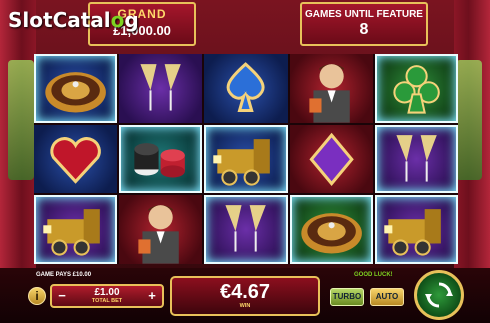  I want to click on club-icon, so click(416, 88).